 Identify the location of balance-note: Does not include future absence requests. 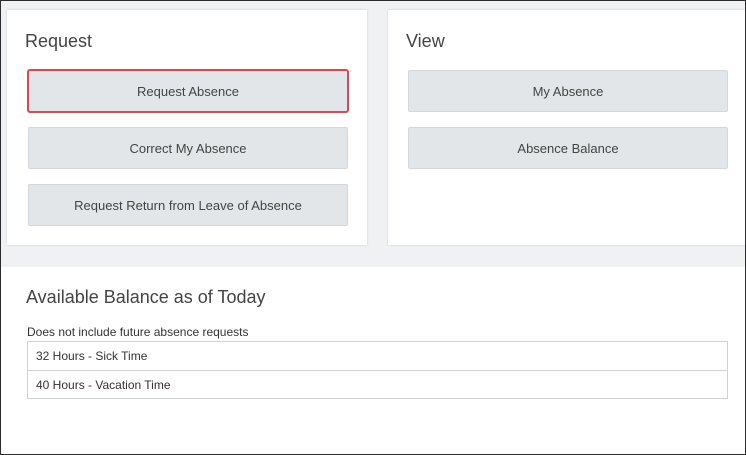
(138, 332).